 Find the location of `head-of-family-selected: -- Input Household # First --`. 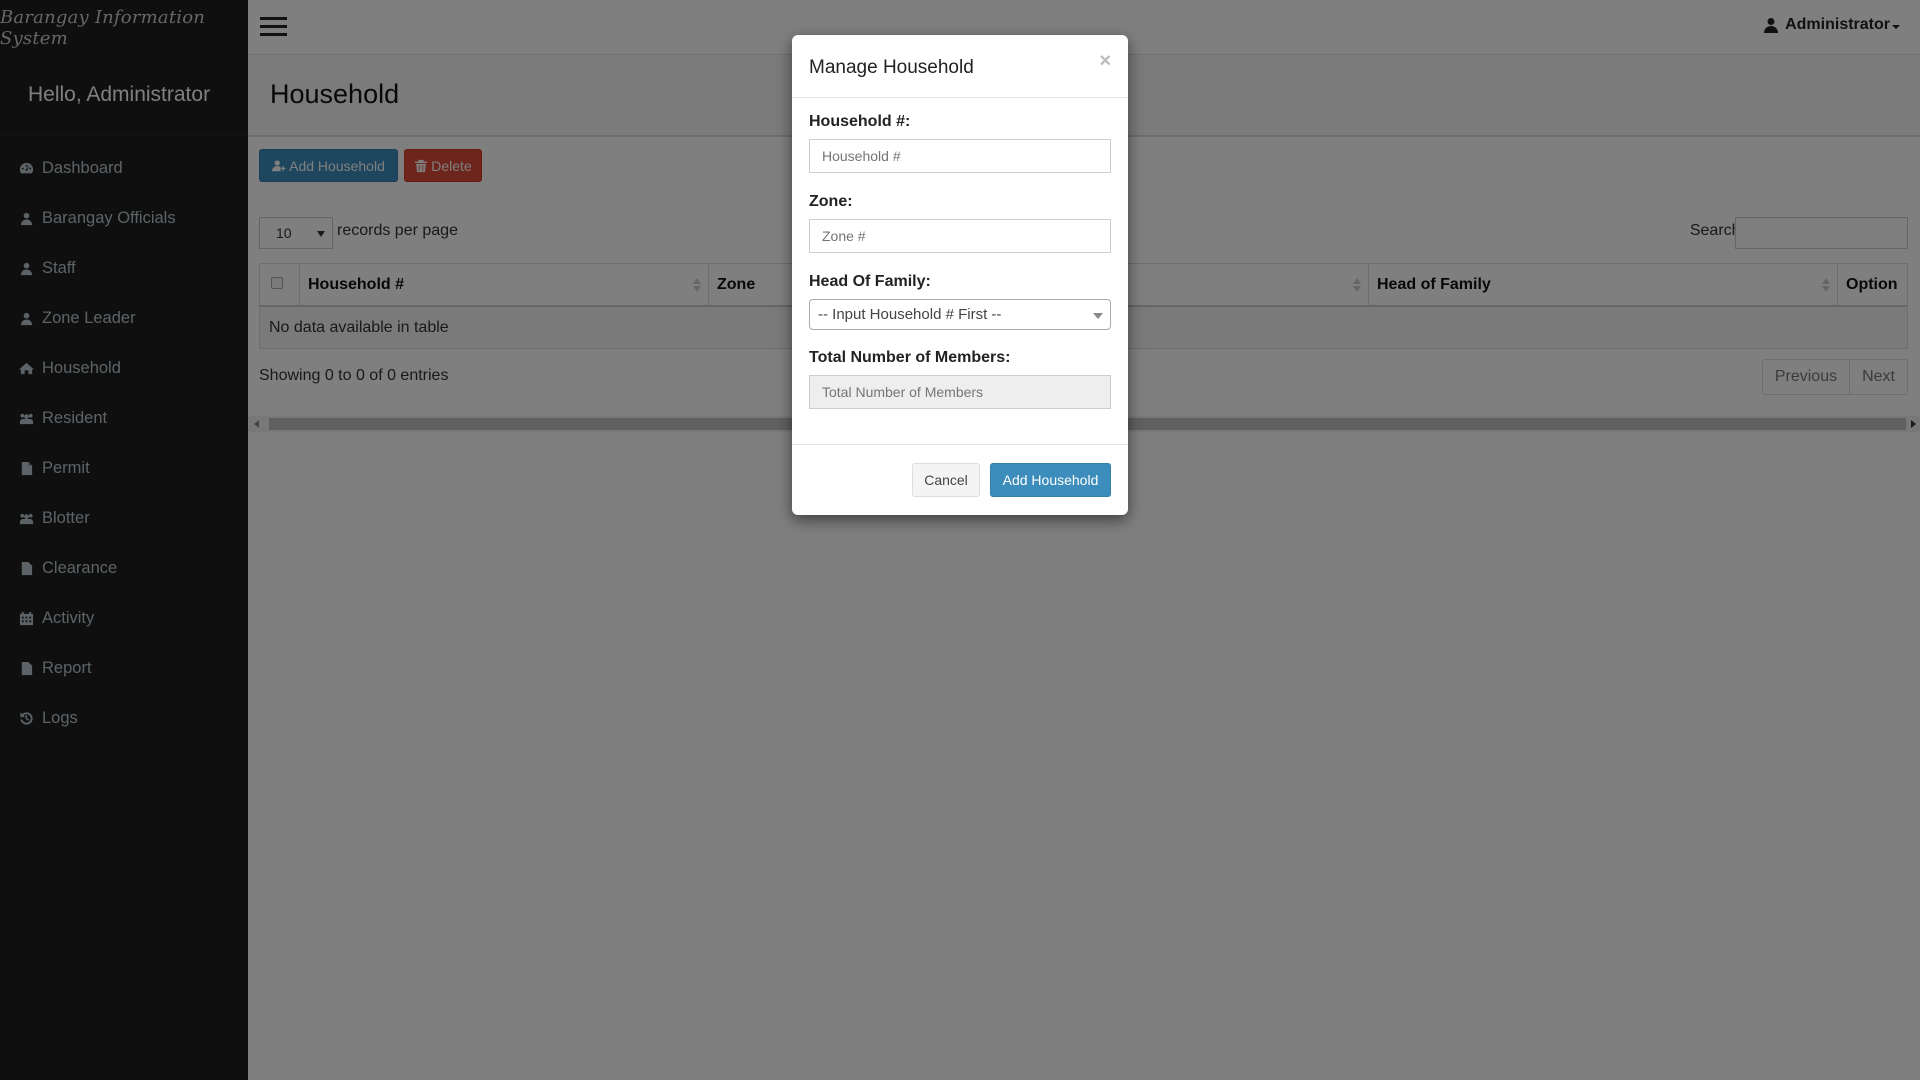

head-of-family-selected: -- Input Household # First -- is located at coordinates (910, 314).